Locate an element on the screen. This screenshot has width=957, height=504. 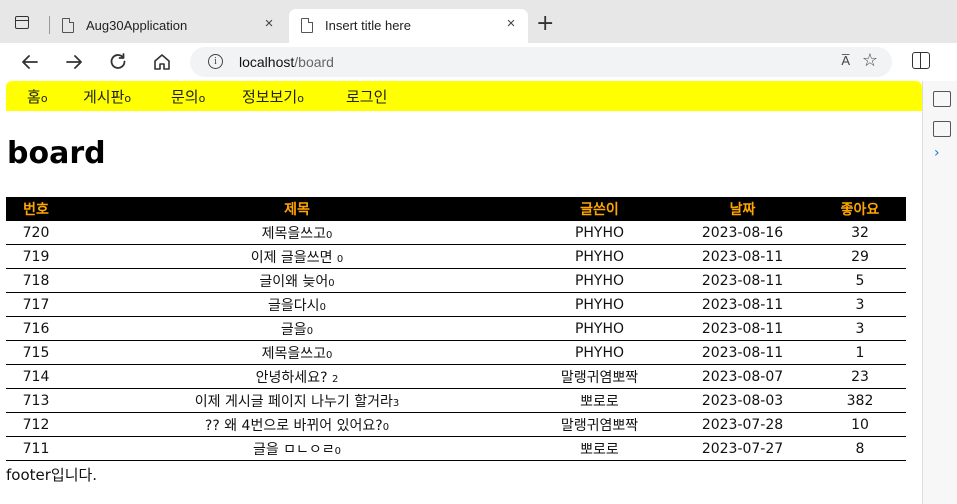
cell-likes: 10 is located at coordinates (860, 424).